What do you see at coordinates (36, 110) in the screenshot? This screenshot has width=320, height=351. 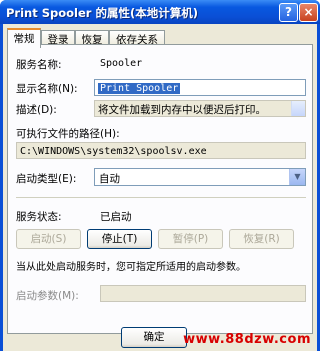 I see `description-label: 描述(D):` at bounding box center [36, 110].